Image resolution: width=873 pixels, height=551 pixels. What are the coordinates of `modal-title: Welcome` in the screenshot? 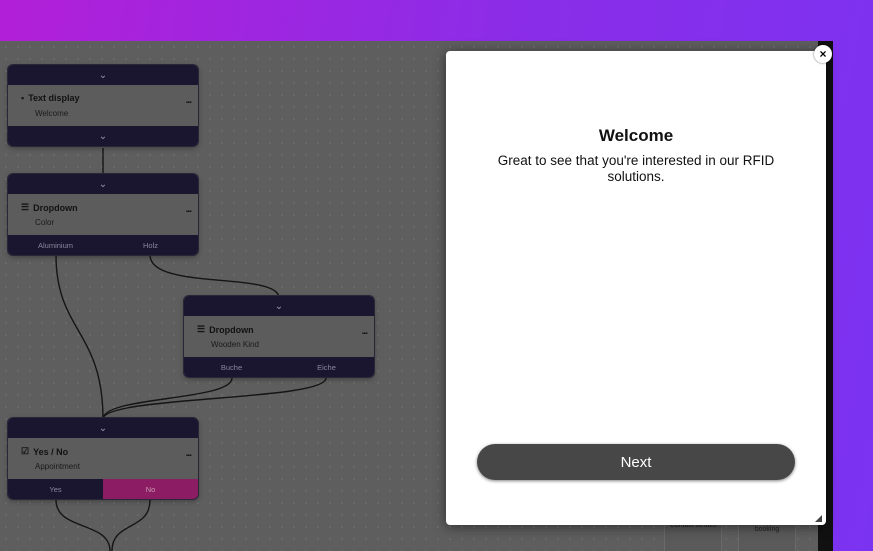 It's located at (636, 135).